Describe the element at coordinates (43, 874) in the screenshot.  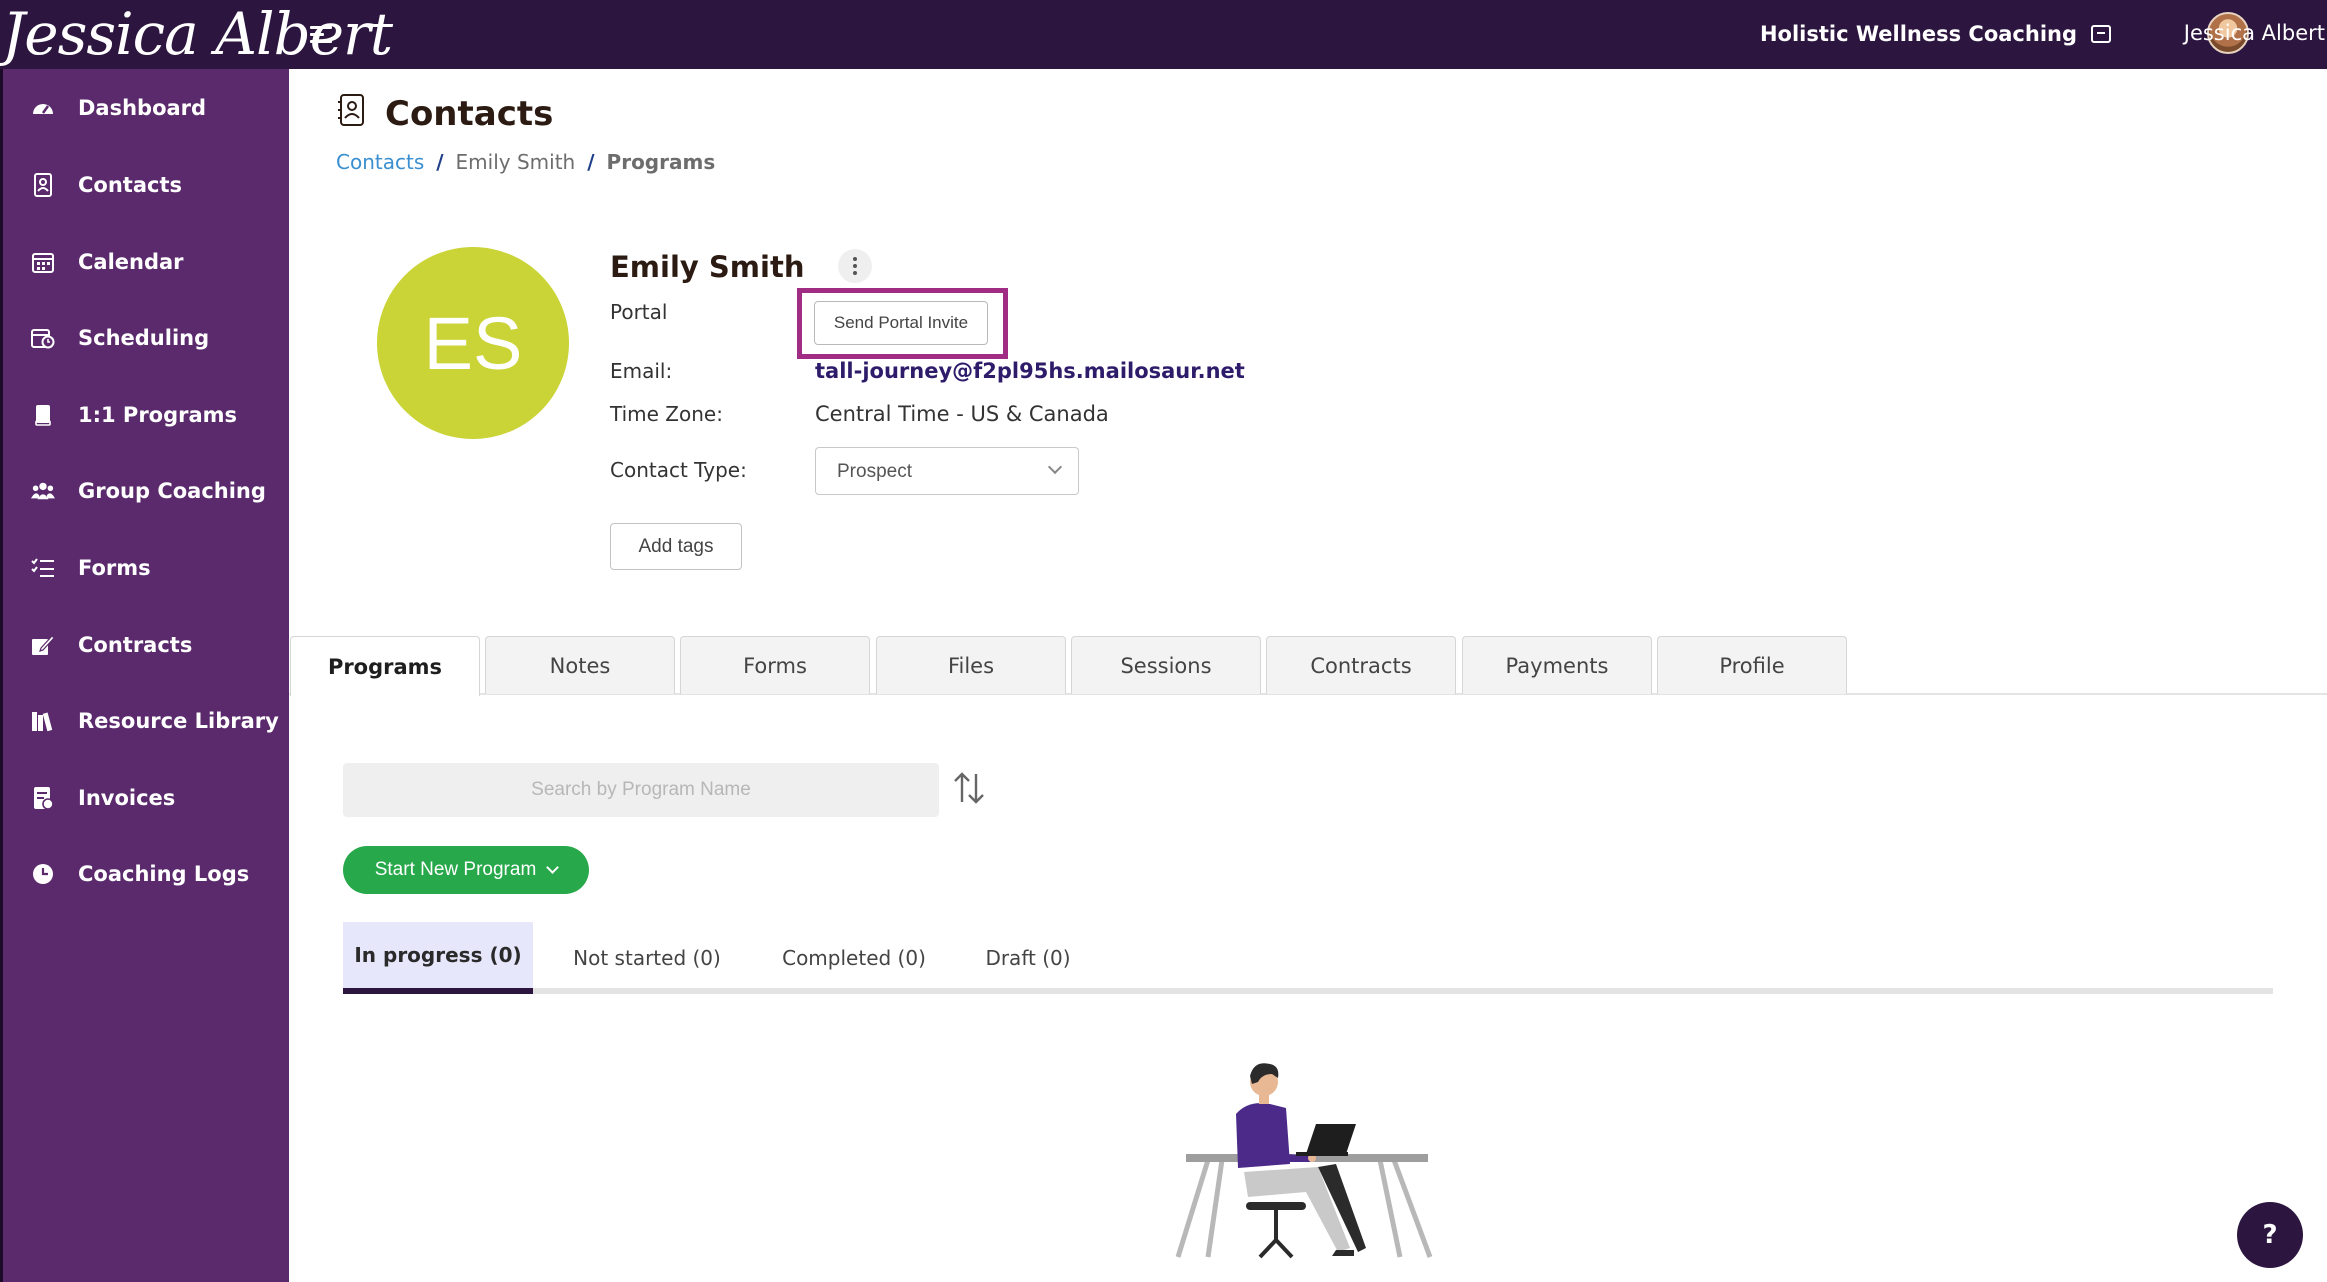
I see `clock-icon` at that location.